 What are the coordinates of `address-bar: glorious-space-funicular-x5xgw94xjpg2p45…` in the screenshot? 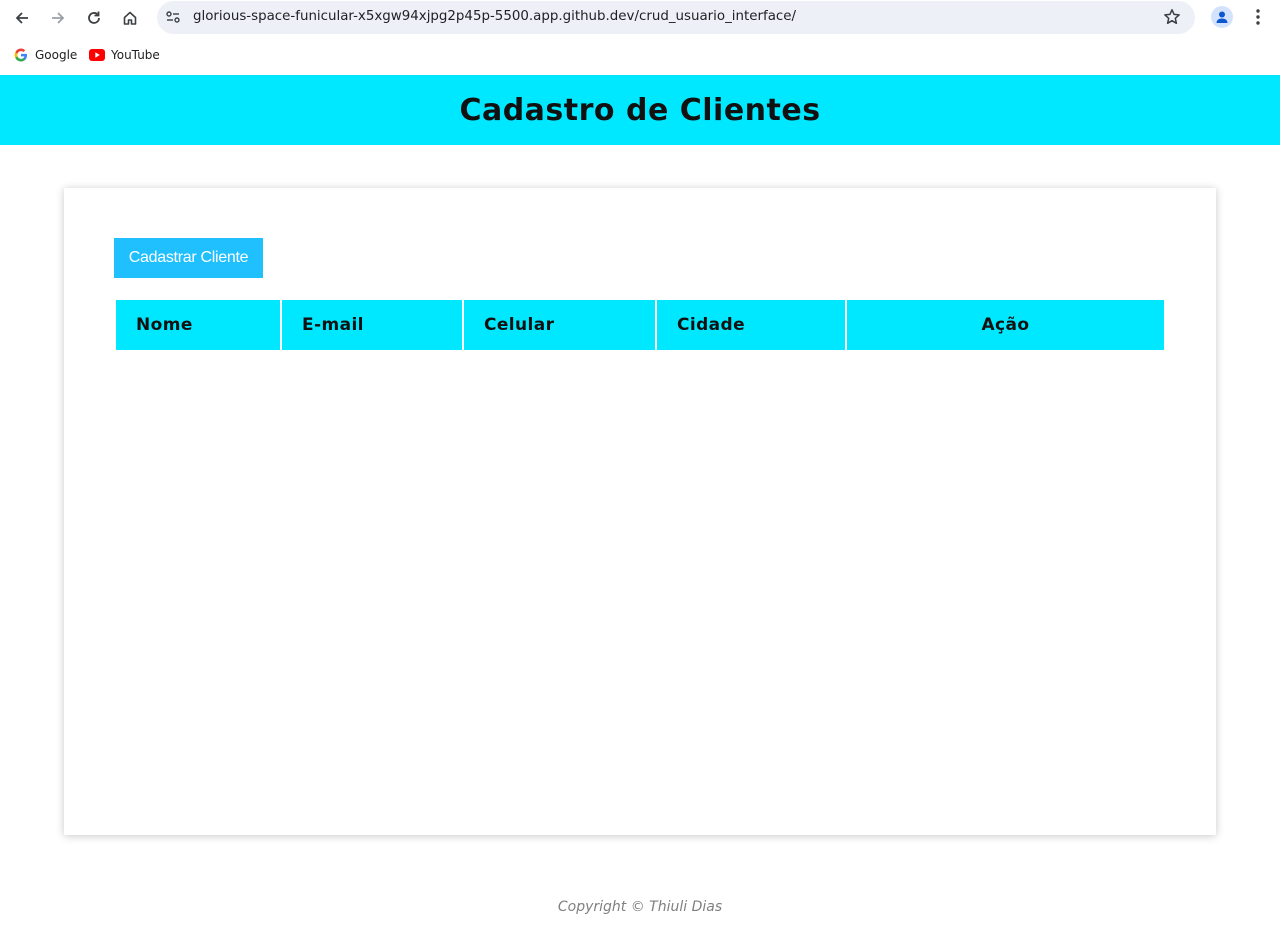 It's located at (676, 17).